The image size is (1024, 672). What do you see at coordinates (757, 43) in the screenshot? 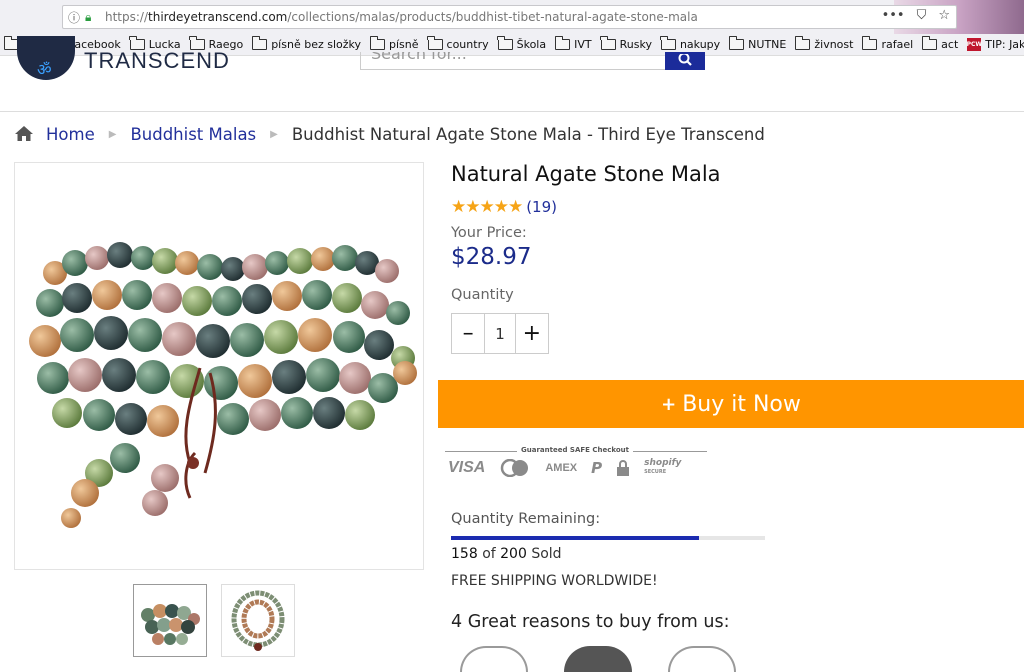
I see `bookmark-folder: NUTNE` at bounding box center [757, 43].